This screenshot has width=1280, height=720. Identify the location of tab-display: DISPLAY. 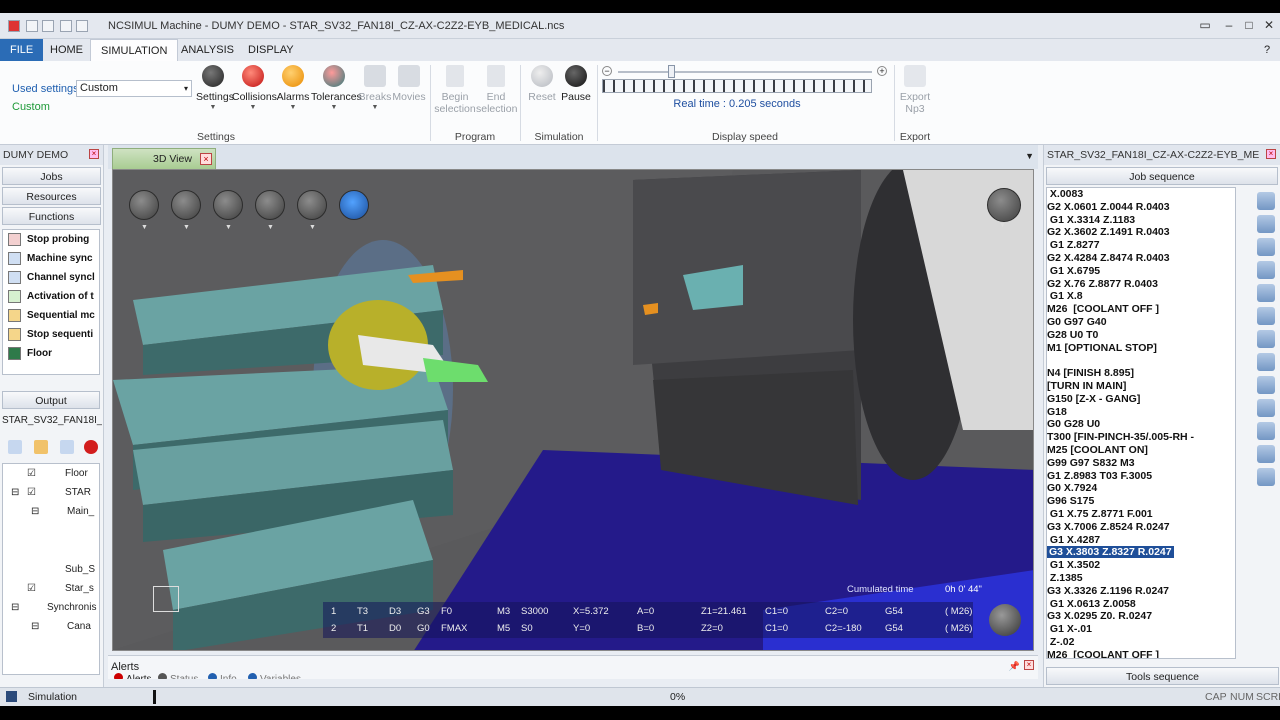
(271, 50).